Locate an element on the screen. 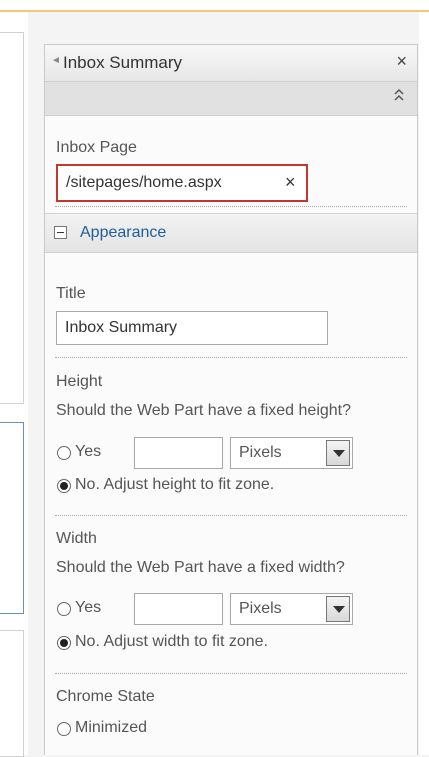 The image size is (429, 757). chrome-minimized-radio is located at coordinates (64, 729).